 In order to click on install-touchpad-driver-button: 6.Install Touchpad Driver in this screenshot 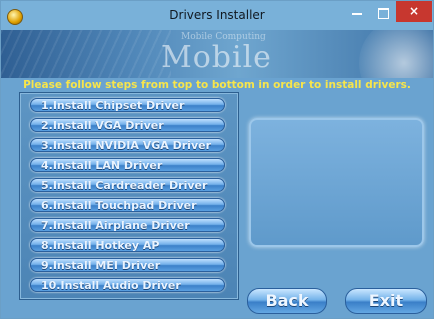, I will do `click(127, 205)`.